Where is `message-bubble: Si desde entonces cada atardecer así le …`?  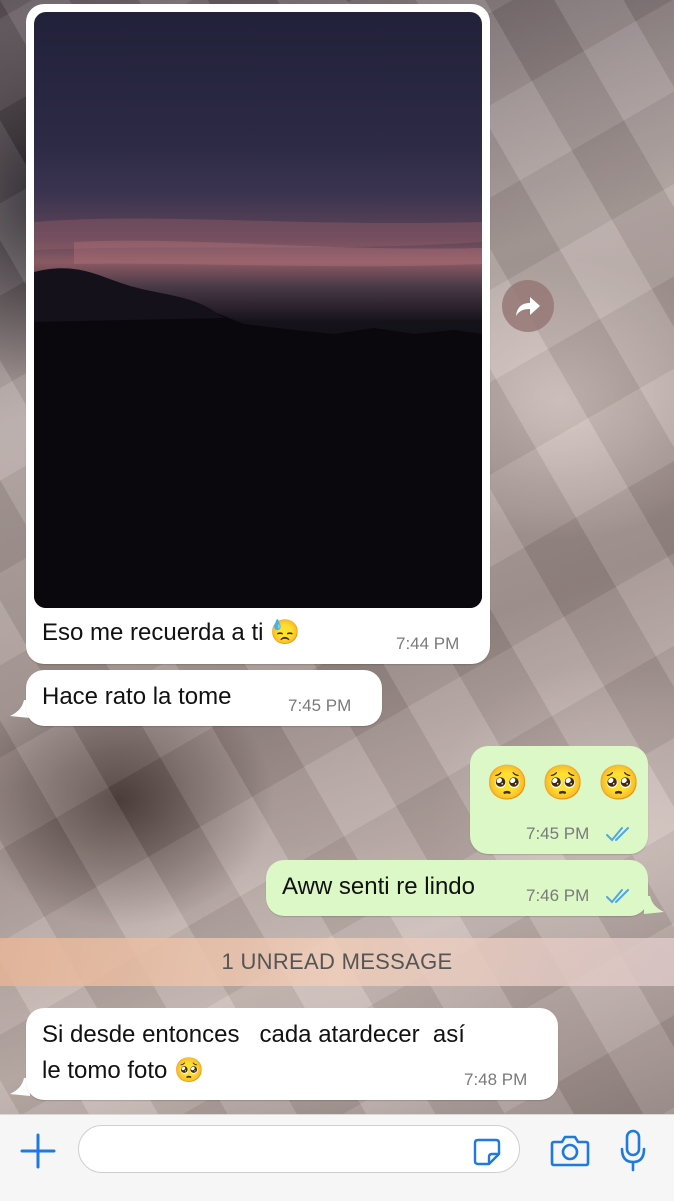 message-bubble: Si desde entonces cada atardecer así le … is located at coordinates (292, 1054).